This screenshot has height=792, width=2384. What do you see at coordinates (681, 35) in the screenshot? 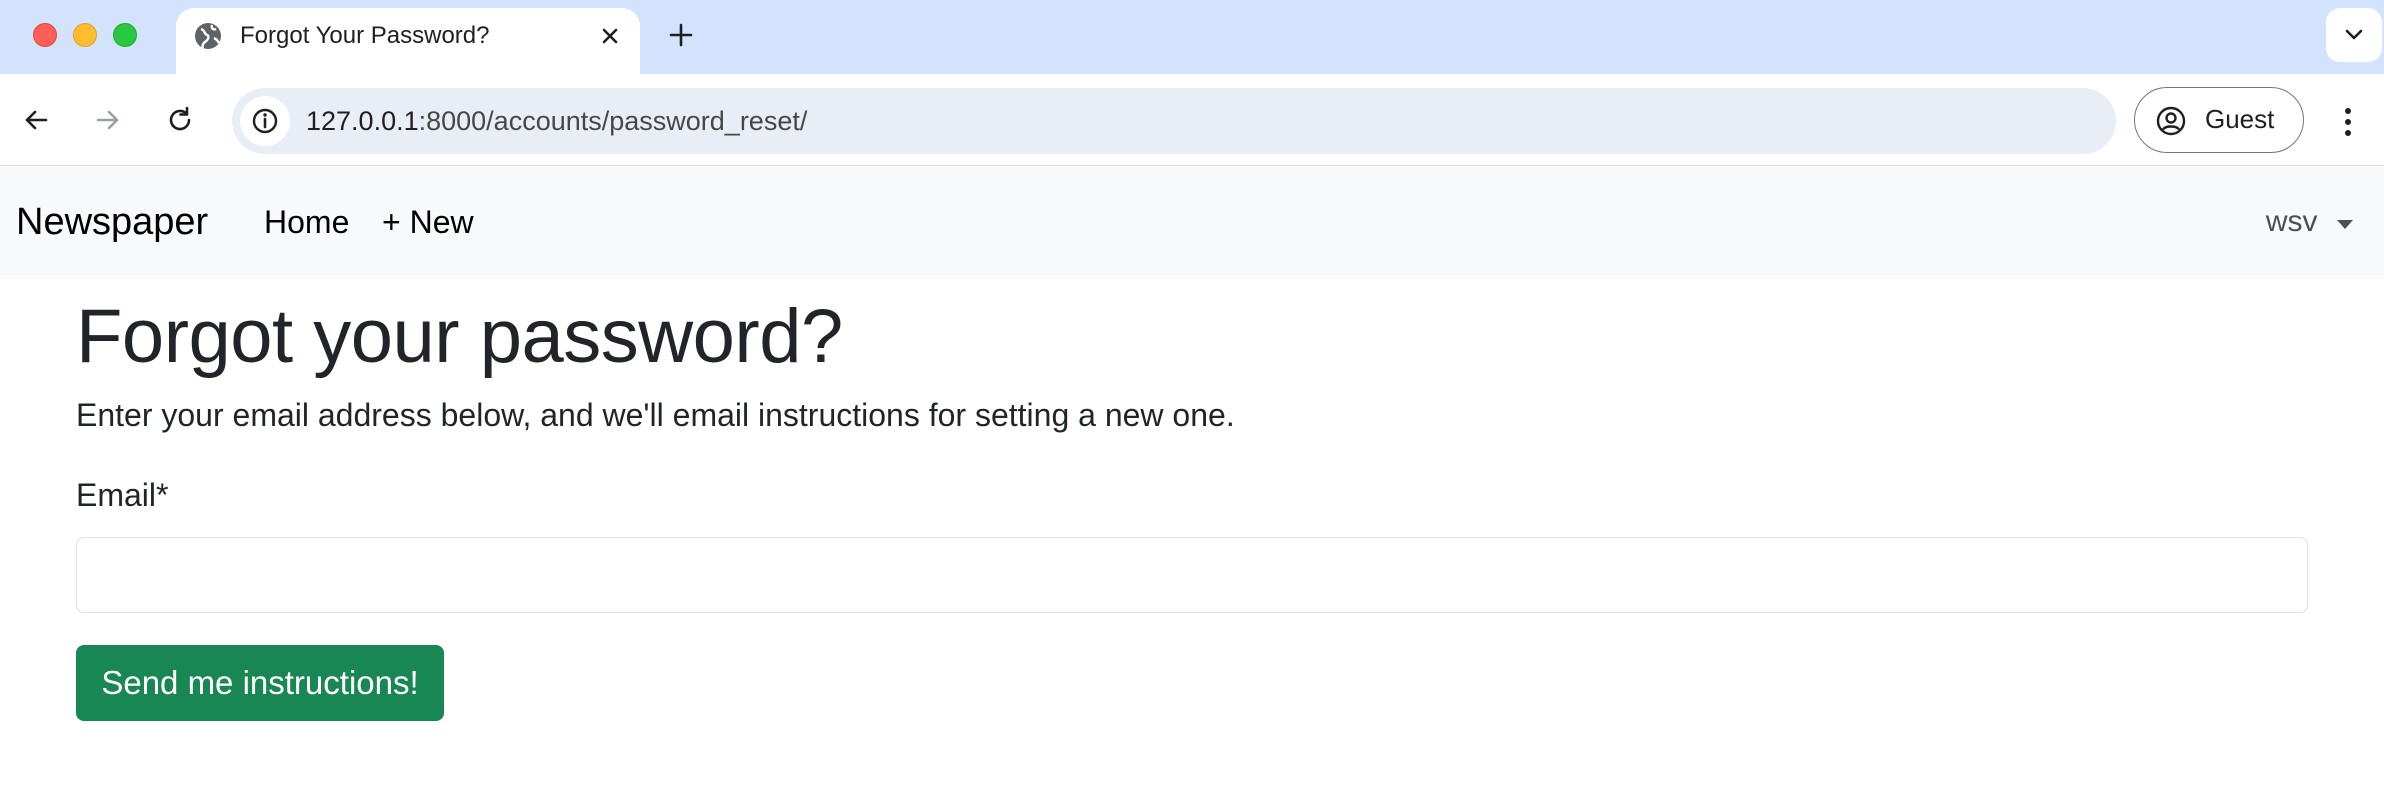
I see `new-tab-button` at bounding box center [681, 35].